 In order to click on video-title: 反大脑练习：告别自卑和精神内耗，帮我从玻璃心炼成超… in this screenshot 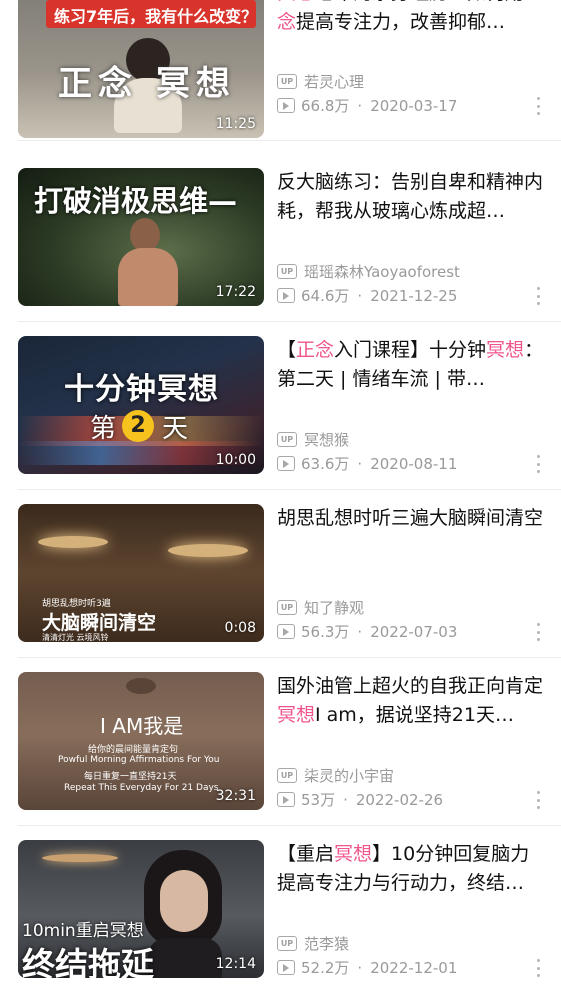, I will do `click(411, 197)`.